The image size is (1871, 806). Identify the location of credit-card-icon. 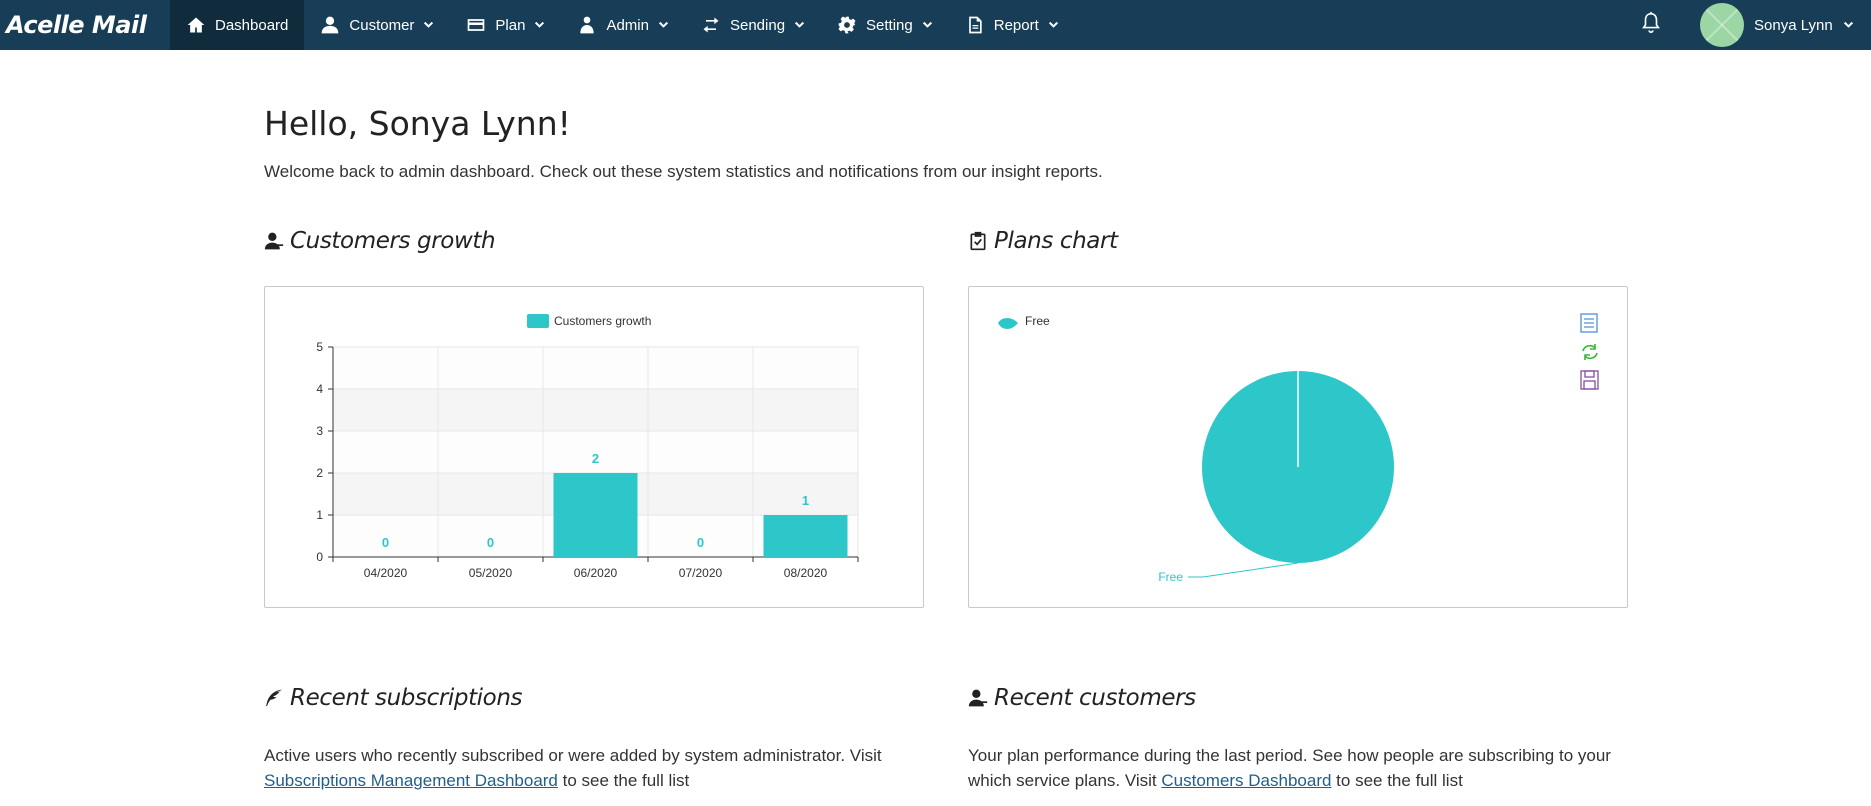
(476, 25).